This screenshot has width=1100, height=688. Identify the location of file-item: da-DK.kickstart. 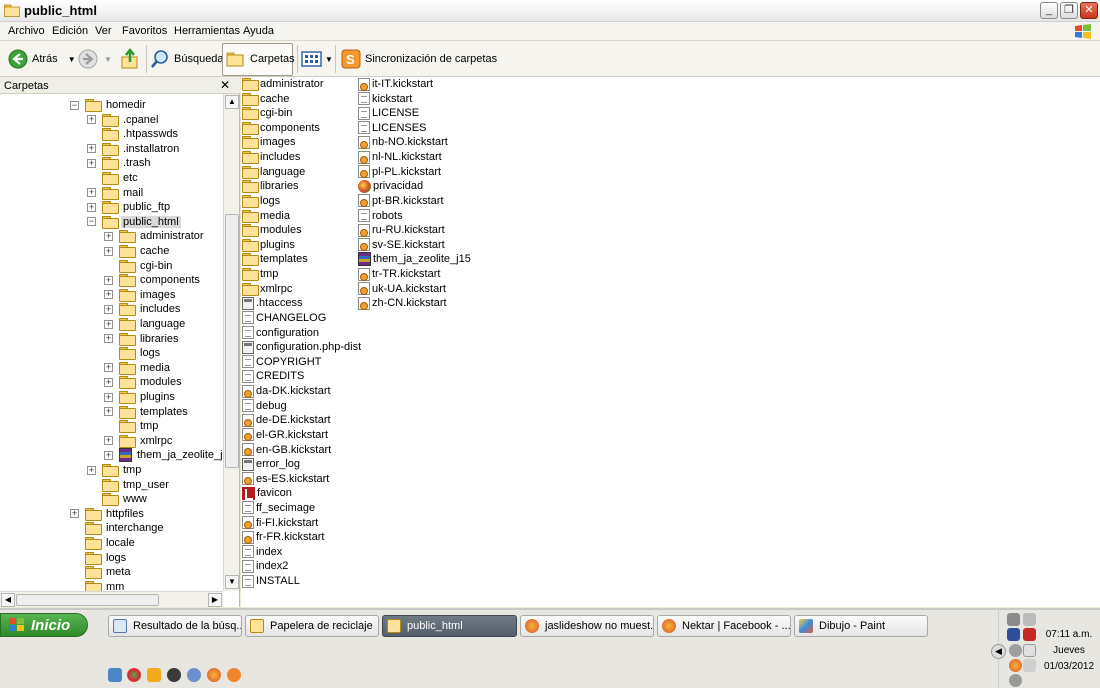
(286, 391).